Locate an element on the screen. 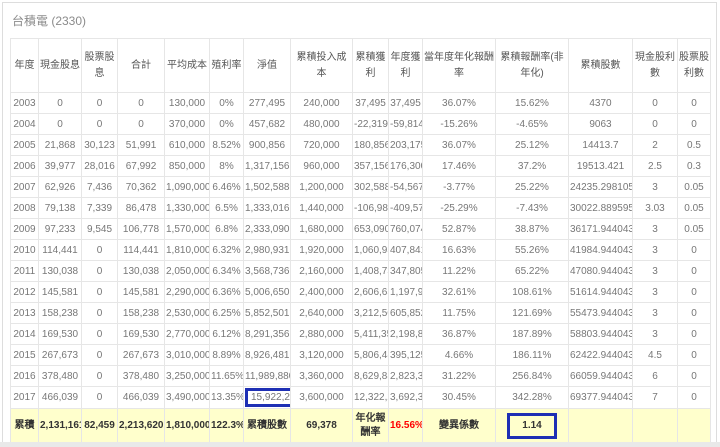 Image resolution: width=720 pixels, height=447 pixels. summary-cell: 122.3% is located at coordinates (226, 426).